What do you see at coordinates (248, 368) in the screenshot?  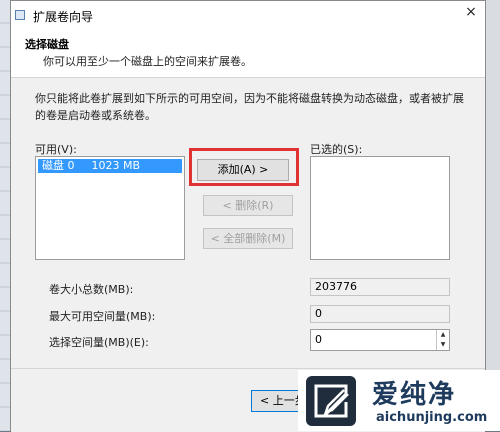 I see `footer-divider` at bounding box center [248, 368].